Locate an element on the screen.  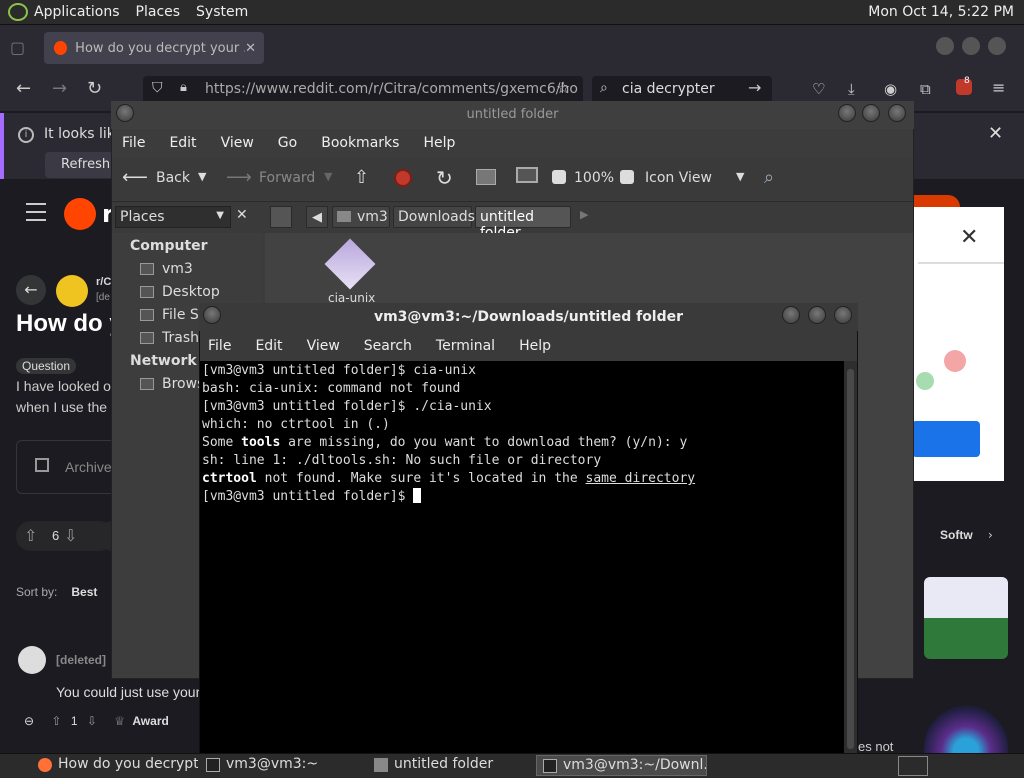
forward-button: Forward is located at coordinates (287, 178).